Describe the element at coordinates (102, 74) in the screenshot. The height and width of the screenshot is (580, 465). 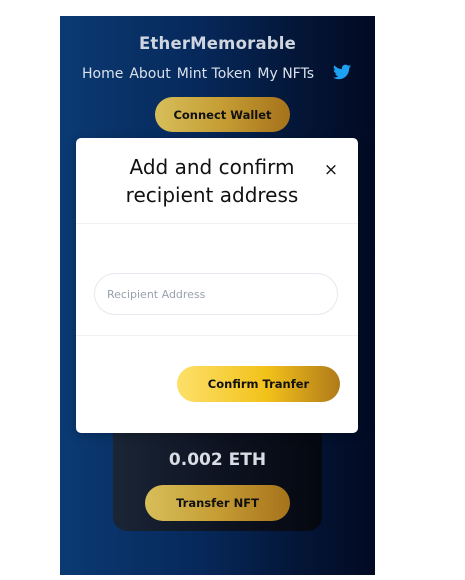
I see `nav-home: Home` at that location.